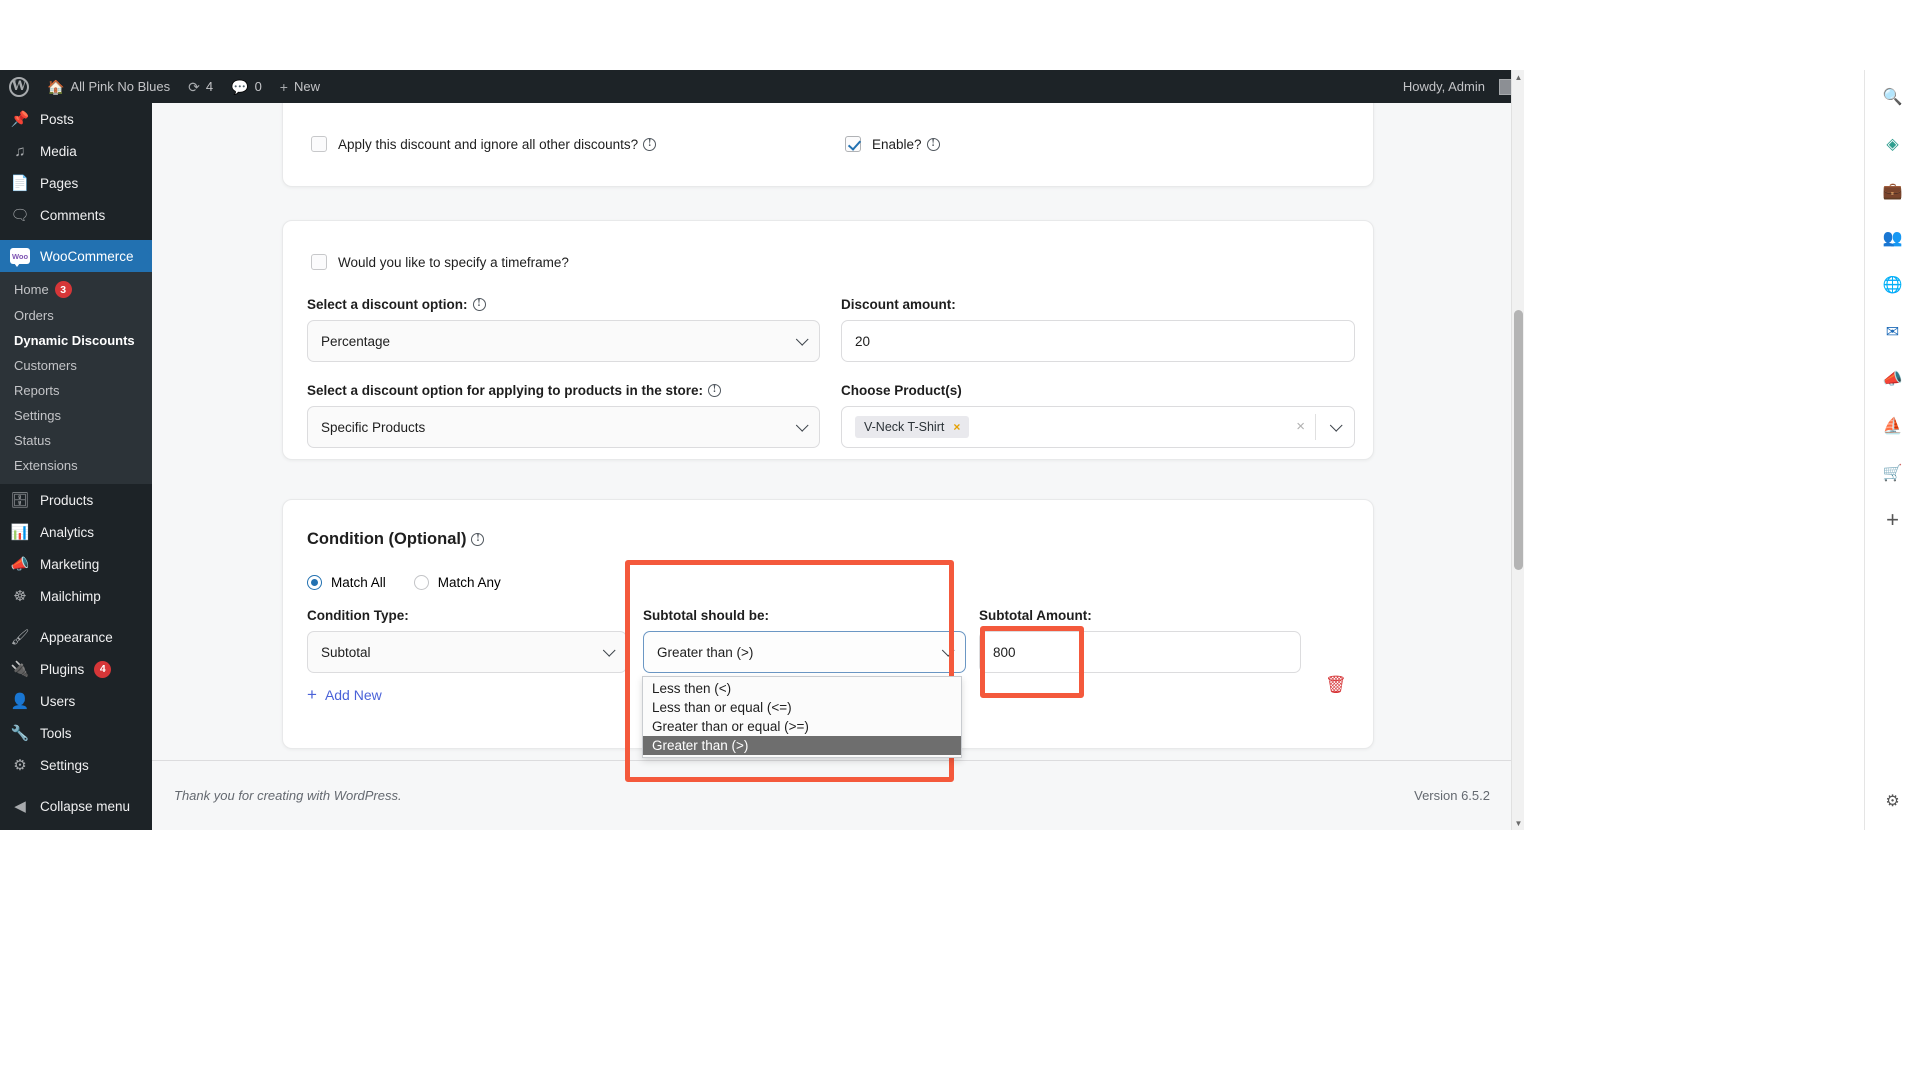 This screenshot has width=1920, height=1080. I want to click on sidebar-item-marketing: 📣 Marketing, so click(76, 564).